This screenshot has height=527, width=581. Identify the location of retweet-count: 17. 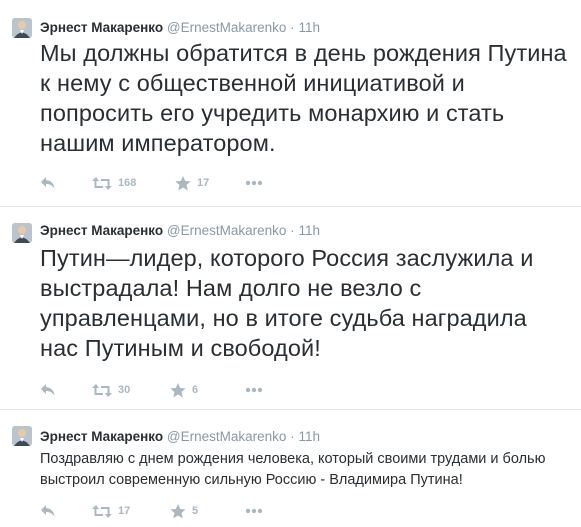
(124, 511).